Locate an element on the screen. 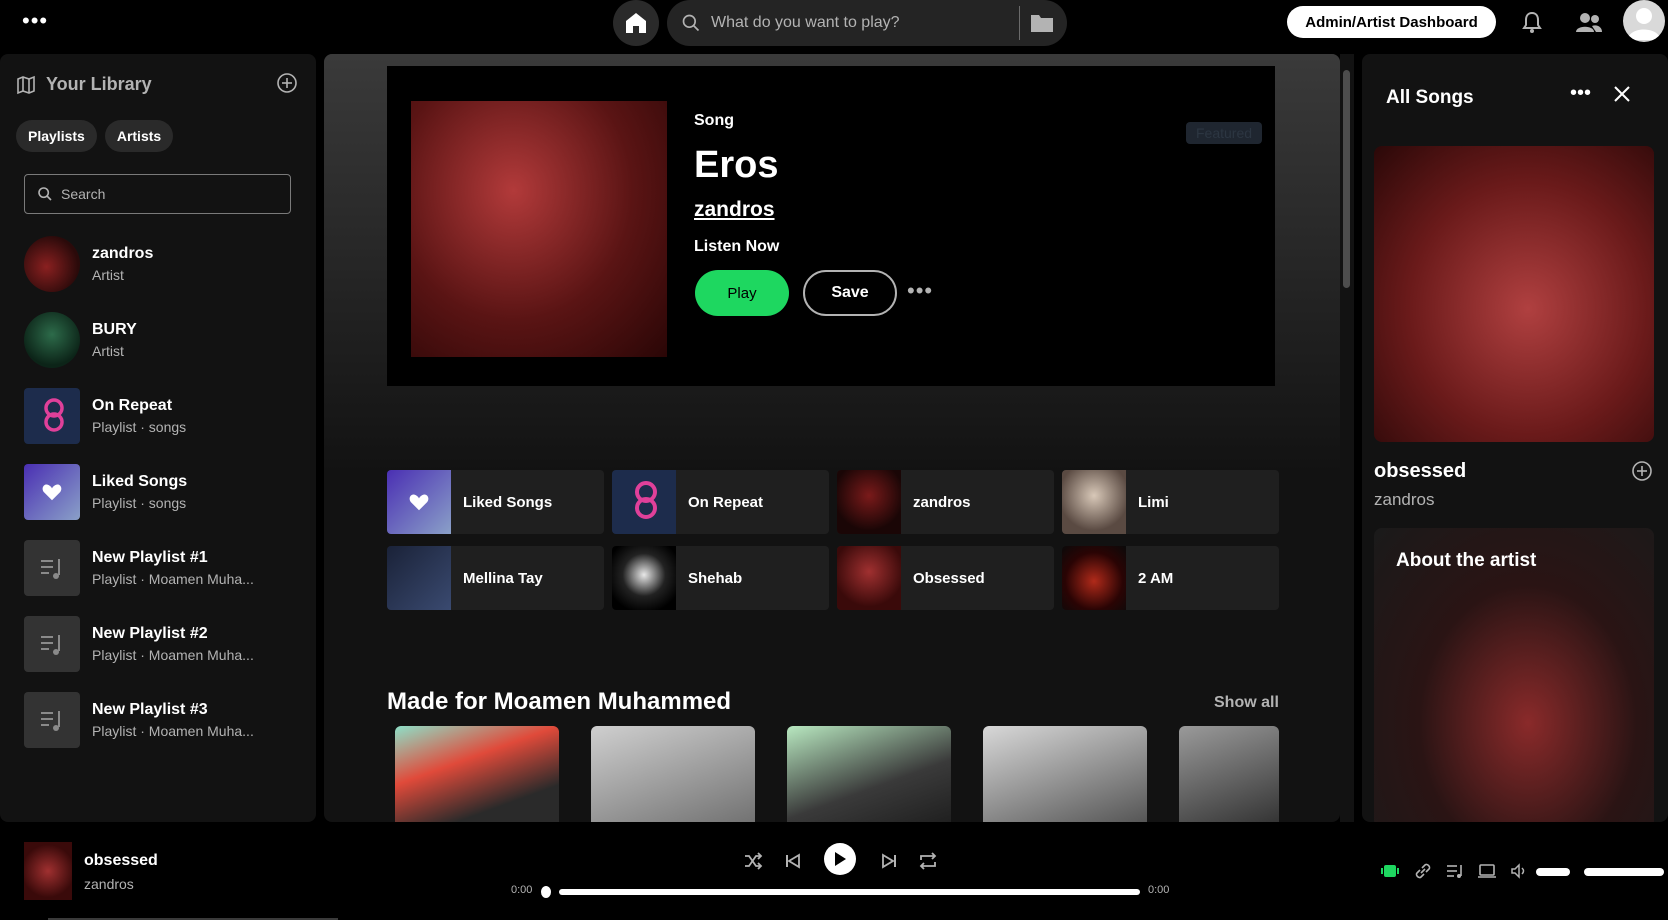  liked-songs-thumbnail is located at coordinates (52, 492).